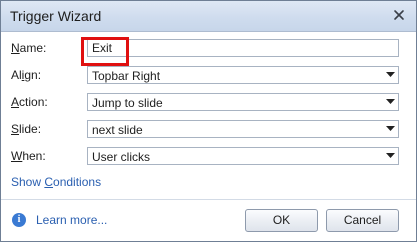  Describe the element at coordinates (26, 129) in the screenshot. I see `slide-label: Slide:` at that location.